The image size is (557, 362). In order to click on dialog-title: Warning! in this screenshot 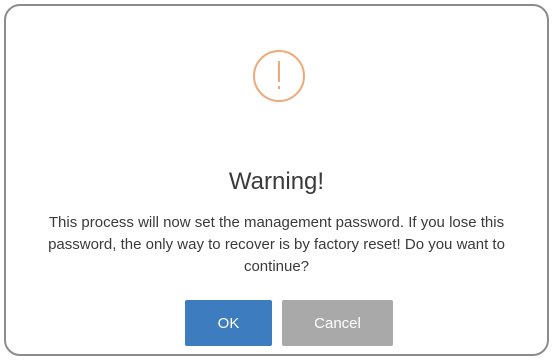, I will do `click(276, 181)`.